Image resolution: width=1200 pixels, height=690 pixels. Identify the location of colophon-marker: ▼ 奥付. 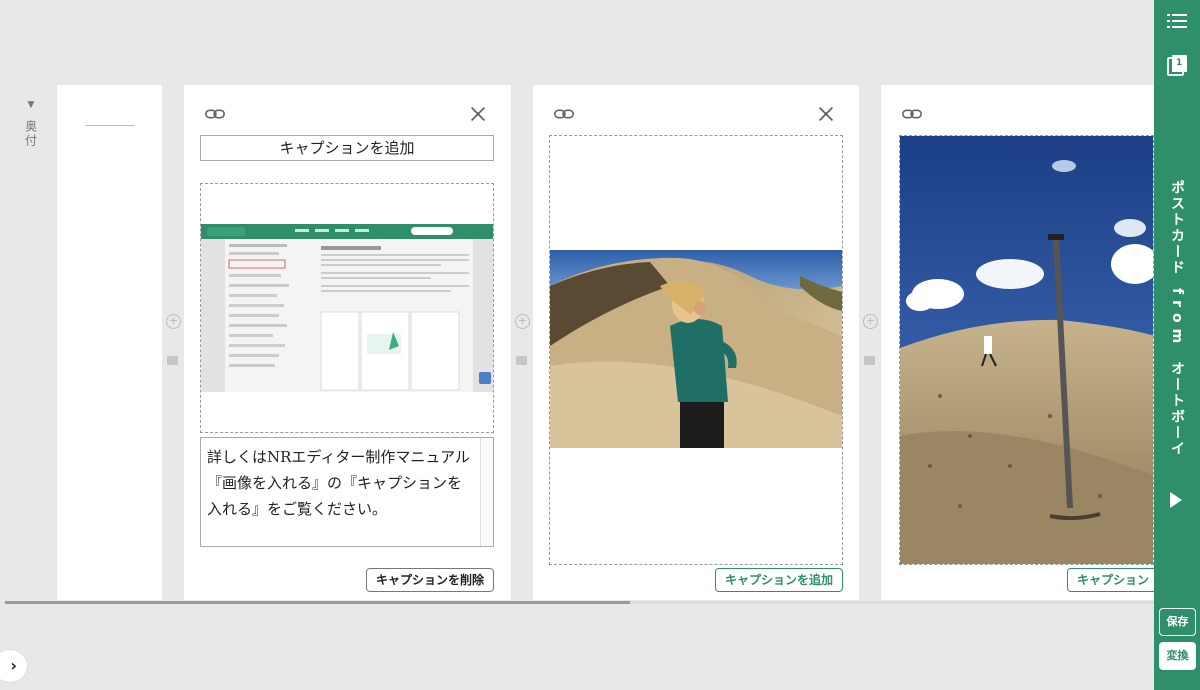
(31, 125).